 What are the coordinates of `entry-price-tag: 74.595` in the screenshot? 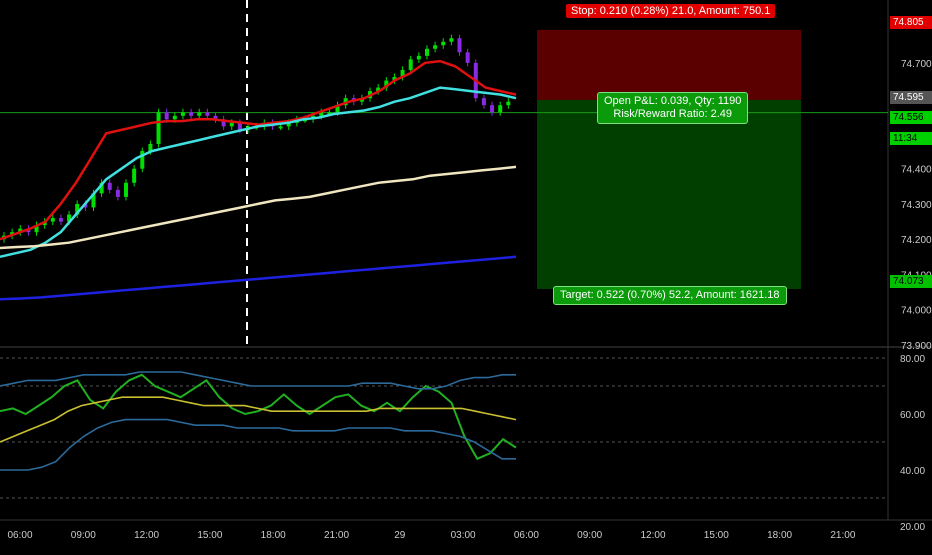 It's located at (911, 97).